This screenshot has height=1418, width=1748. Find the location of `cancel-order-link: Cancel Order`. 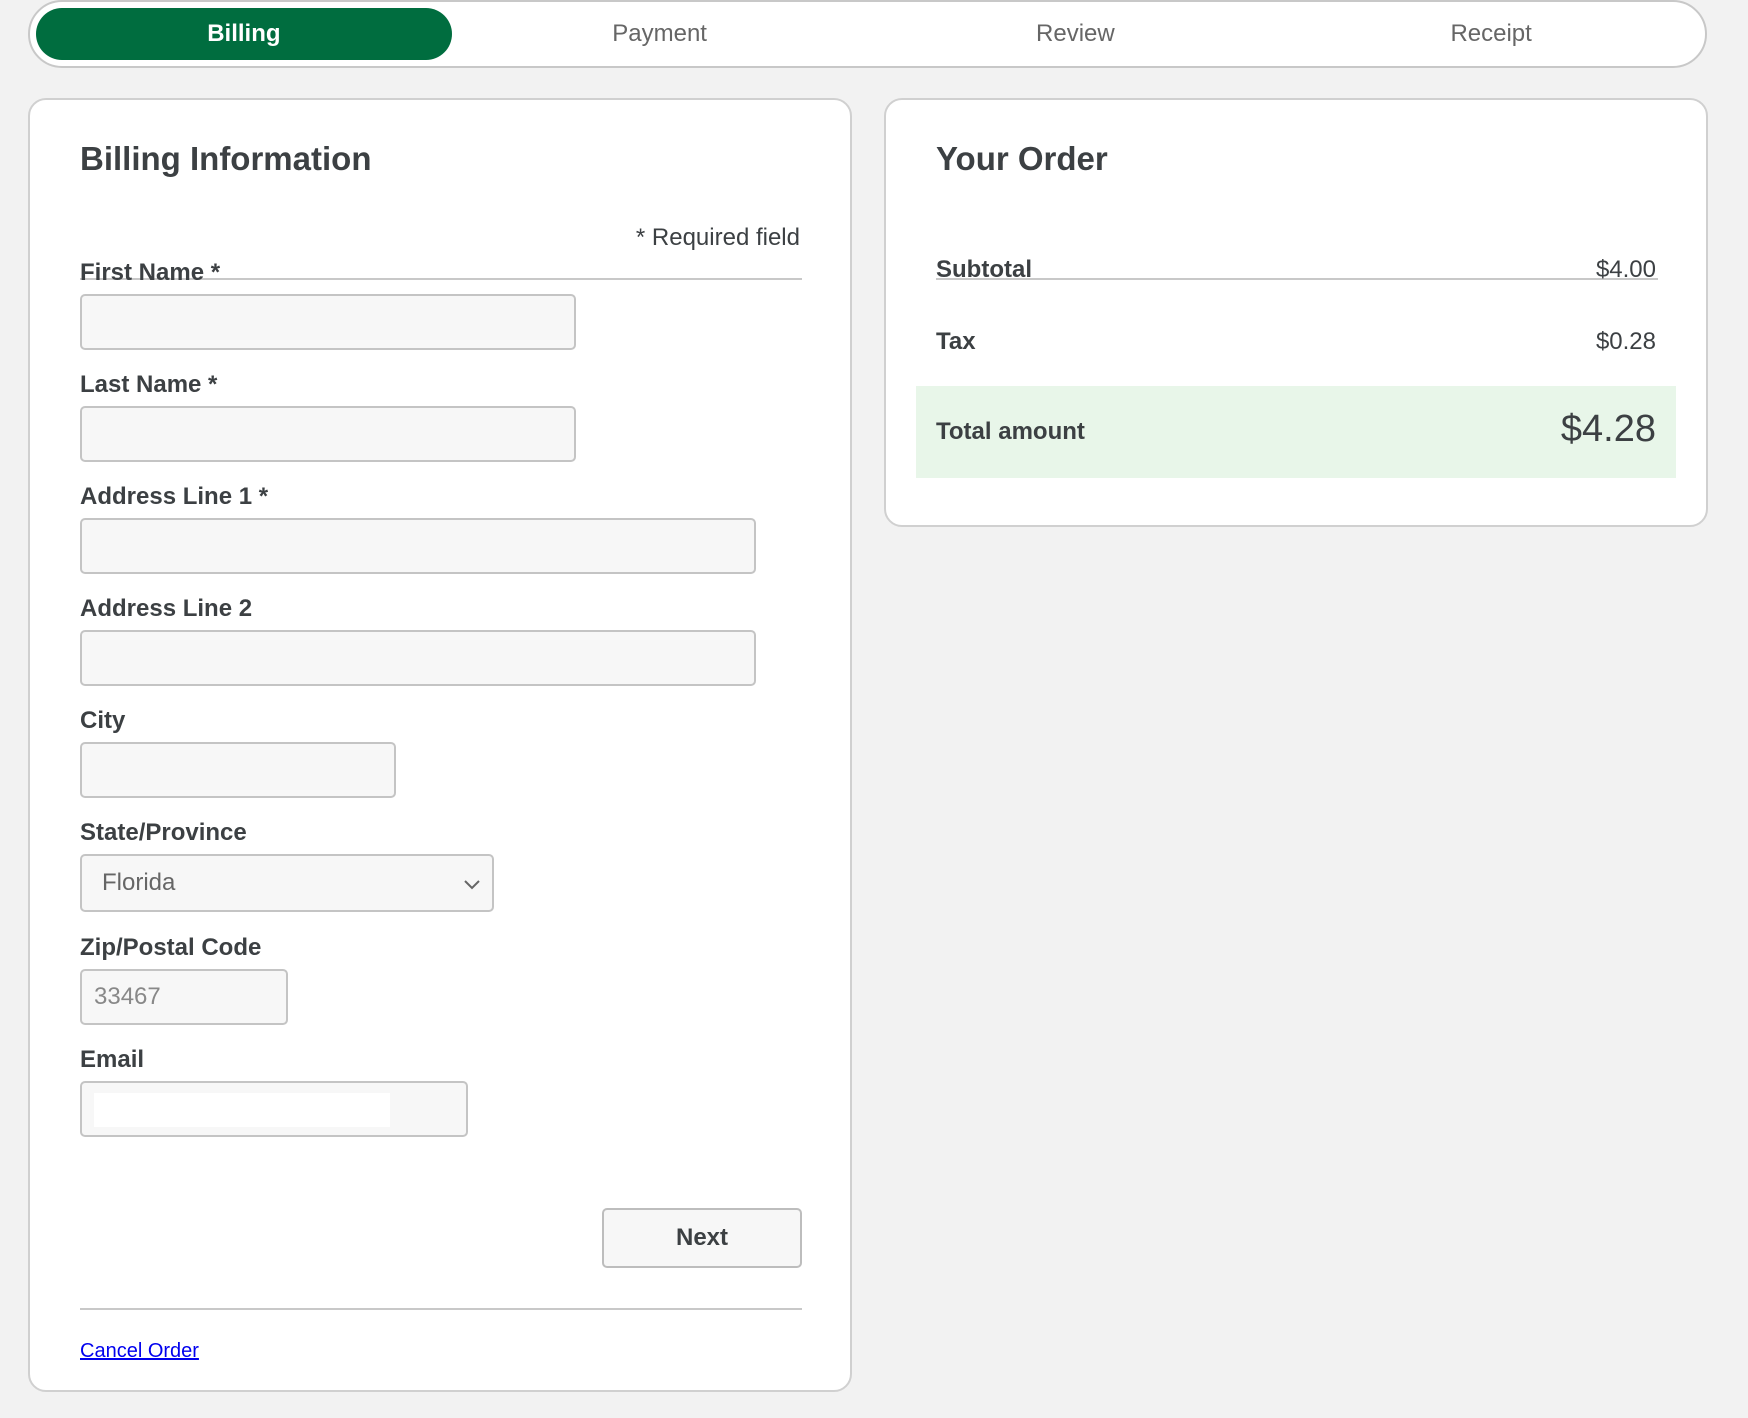

cancel-order-link: Cancel Order is located at coordinates (139, 1351).